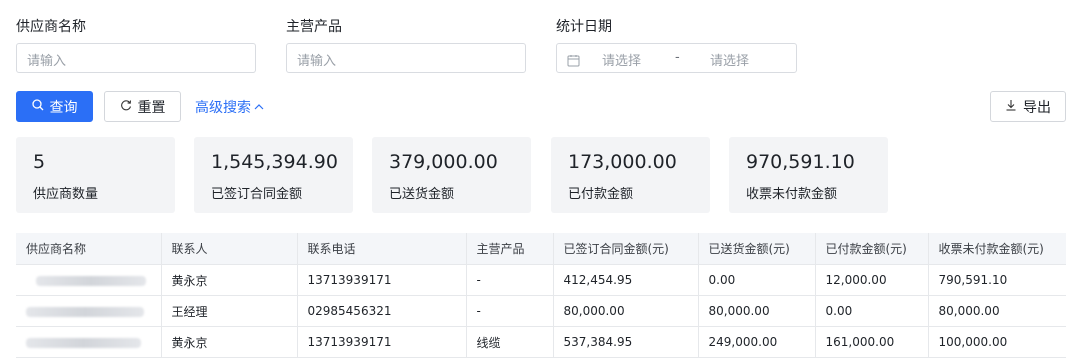 The image size is (1080, 358). What do you see at coordinates (622, 162) in the screenshot?
I see `stat-value: 173,000.00` at bounding box center [622, 162].